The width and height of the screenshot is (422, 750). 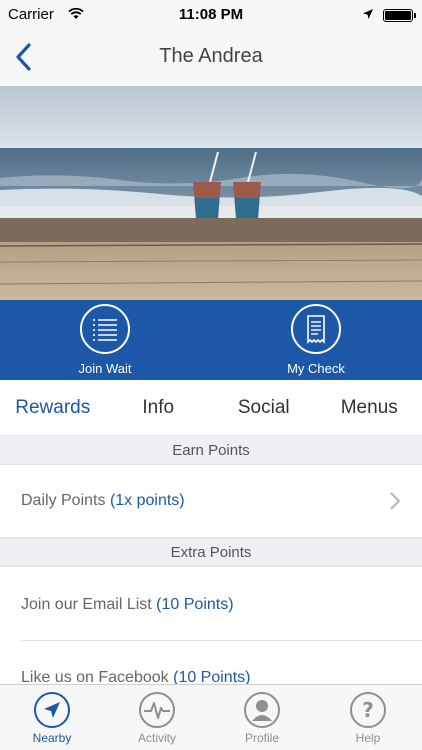 I want to click on battery-icon, so click(x=399, y=15).